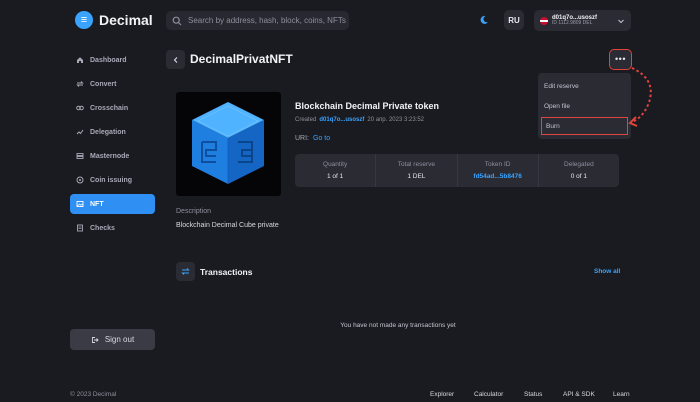  I want to click on checks-icon, so click(80, 228).